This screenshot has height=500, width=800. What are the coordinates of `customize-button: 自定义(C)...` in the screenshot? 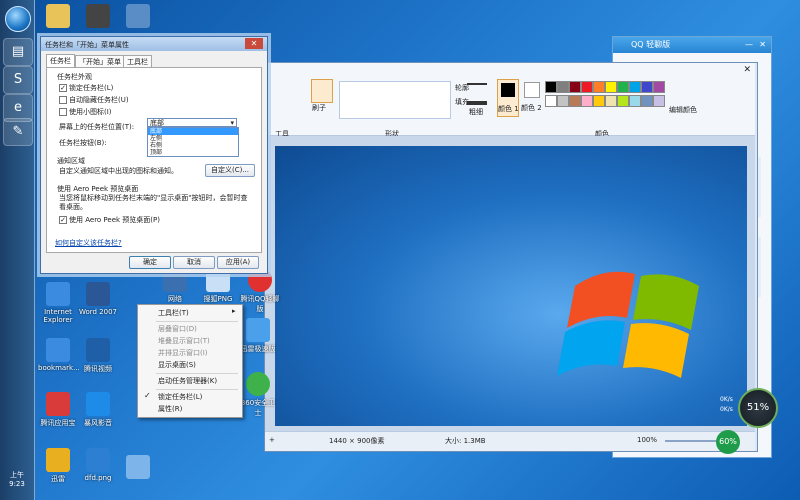 It's located at (230, 170).